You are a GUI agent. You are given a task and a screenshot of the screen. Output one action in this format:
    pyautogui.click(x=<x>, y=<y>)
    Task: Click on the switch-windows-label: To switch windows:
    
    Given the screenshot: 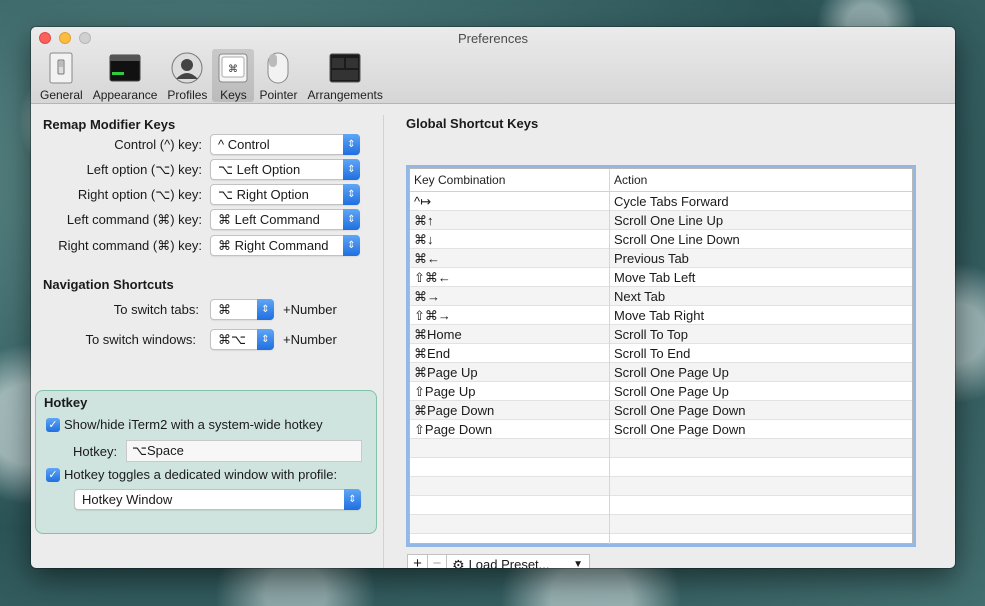 What is the action you would take?
    pyautogui.click(x=140, y=339)
    